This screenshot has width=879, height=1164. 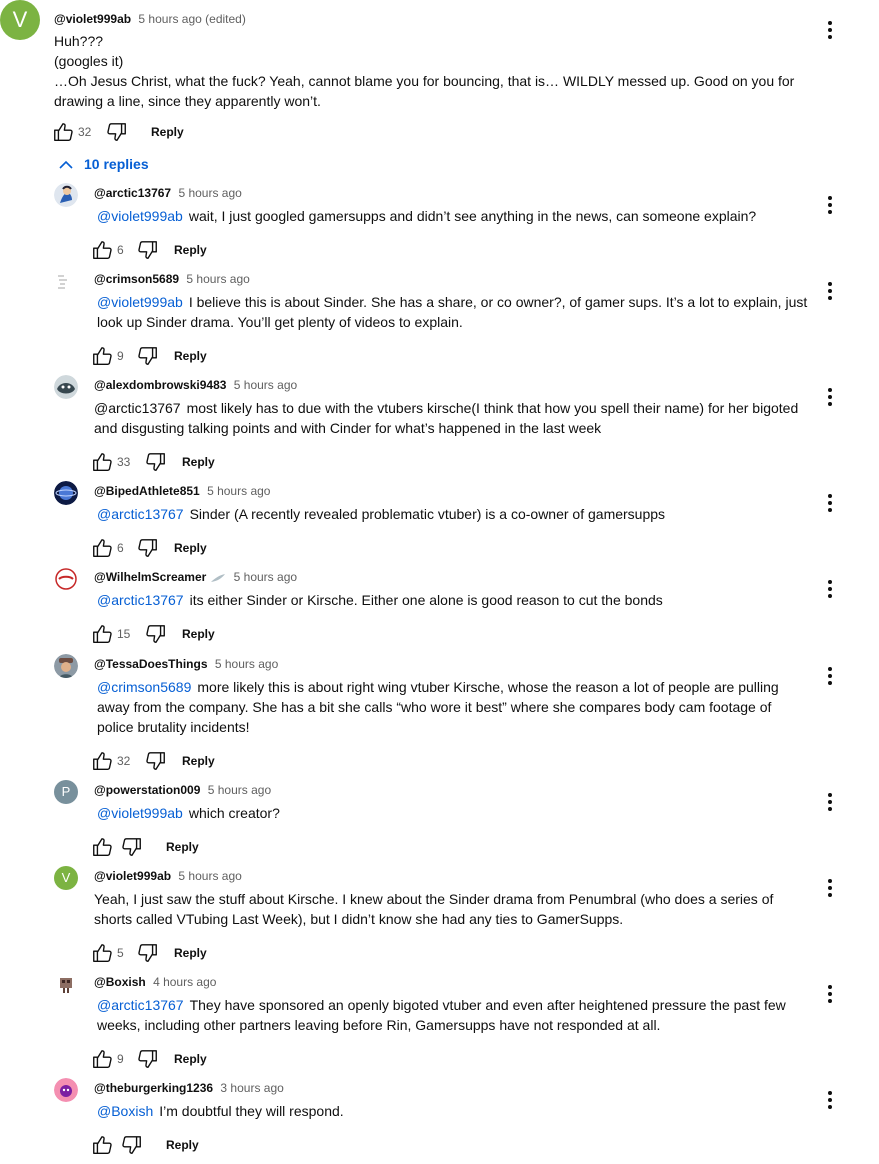 I want to click on timestamp: 3 hours ago, so click(x=251, y=1088).